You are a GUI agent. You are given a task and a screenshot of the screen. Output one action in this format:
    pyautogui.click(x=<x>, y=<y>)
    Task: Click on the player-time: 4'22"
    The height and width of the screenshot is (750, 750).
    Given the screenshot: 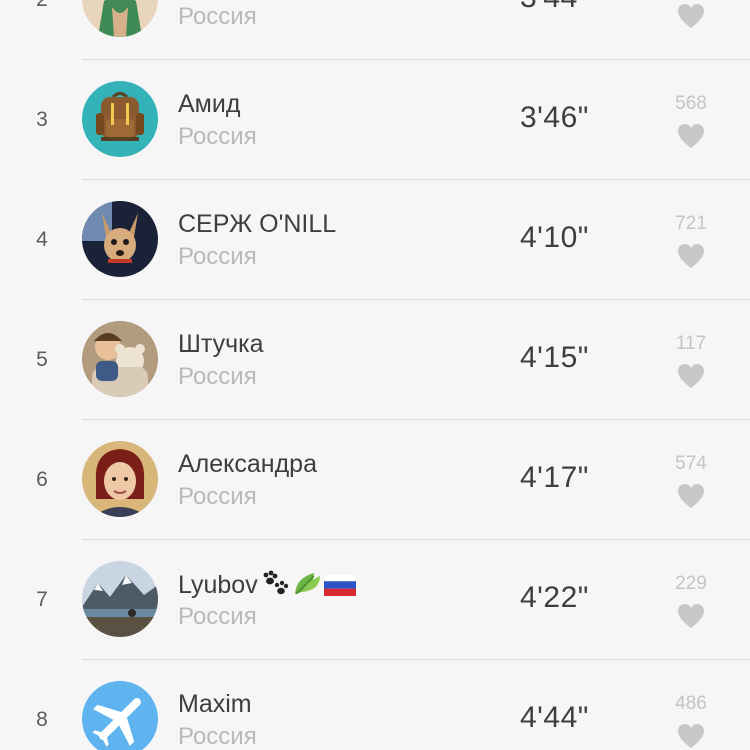 What is the action you would take?
    pyautogui.click(x=554, y=597)
    